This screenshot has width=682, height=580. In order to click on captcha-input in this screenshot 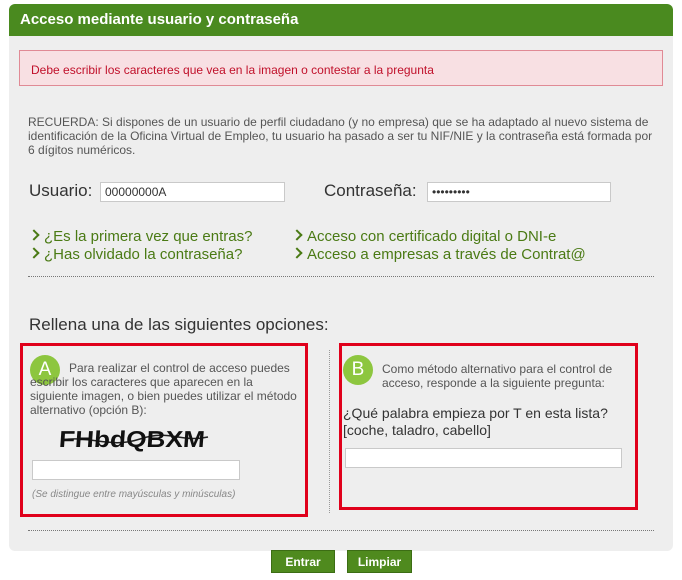, I will do `click(136, 470)`.